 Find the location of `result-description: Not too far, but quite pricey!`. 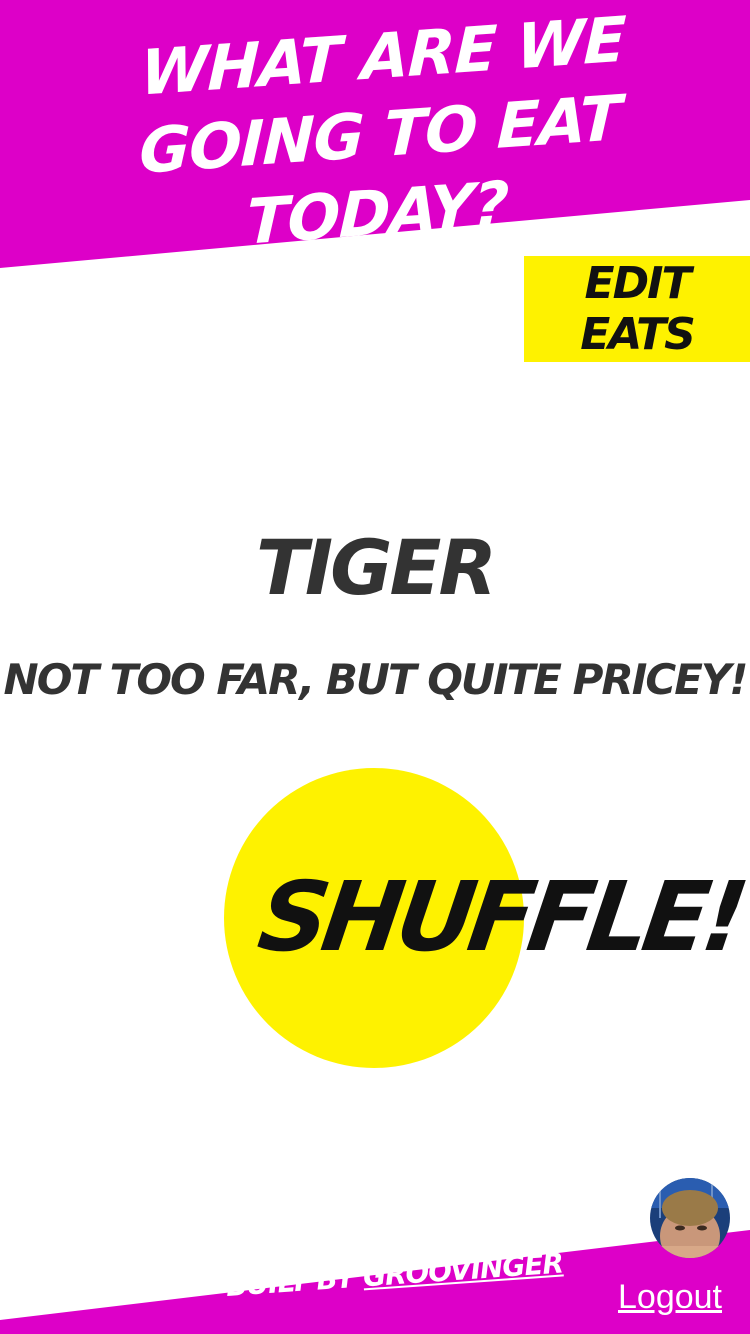

result-description: Not too far, but quite pricey! is located at coordinates (376, 679).